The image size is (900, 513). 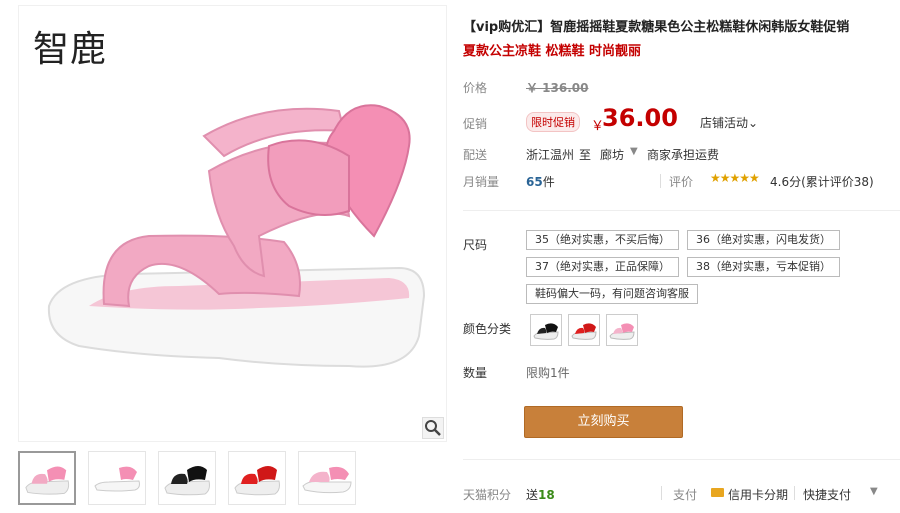 I want to click on credit-card-icon, so click(x=717, y=492).